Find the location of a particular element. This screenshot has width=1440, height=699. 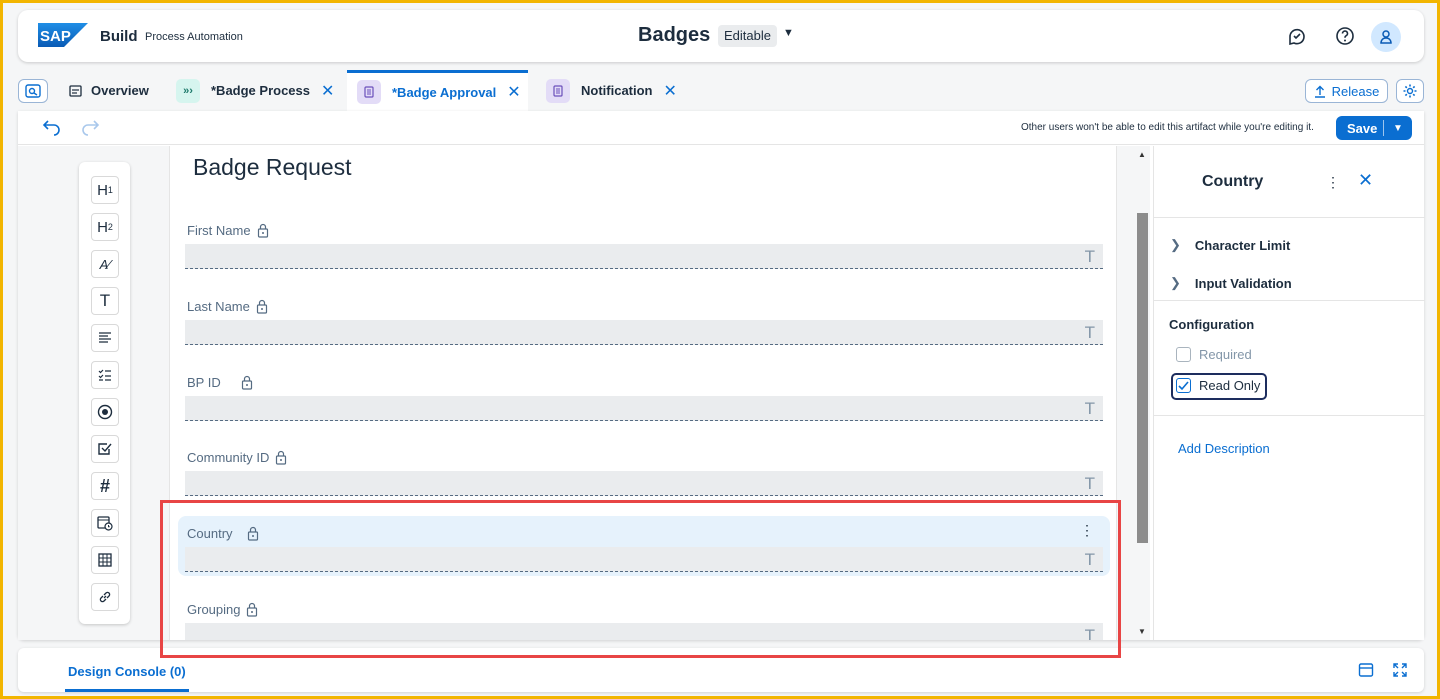

tab-badge-approval: *Badge Approval ✕ is located at coordinates (437, 90).